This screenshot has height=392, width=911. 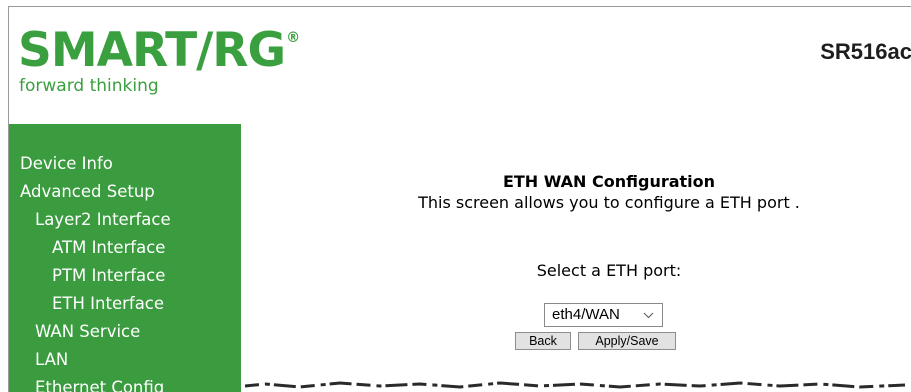 What do you see at coordinates (293, 38) in the screenshot?
I see `registered-mark: ®` at bounding box center [293, 38].